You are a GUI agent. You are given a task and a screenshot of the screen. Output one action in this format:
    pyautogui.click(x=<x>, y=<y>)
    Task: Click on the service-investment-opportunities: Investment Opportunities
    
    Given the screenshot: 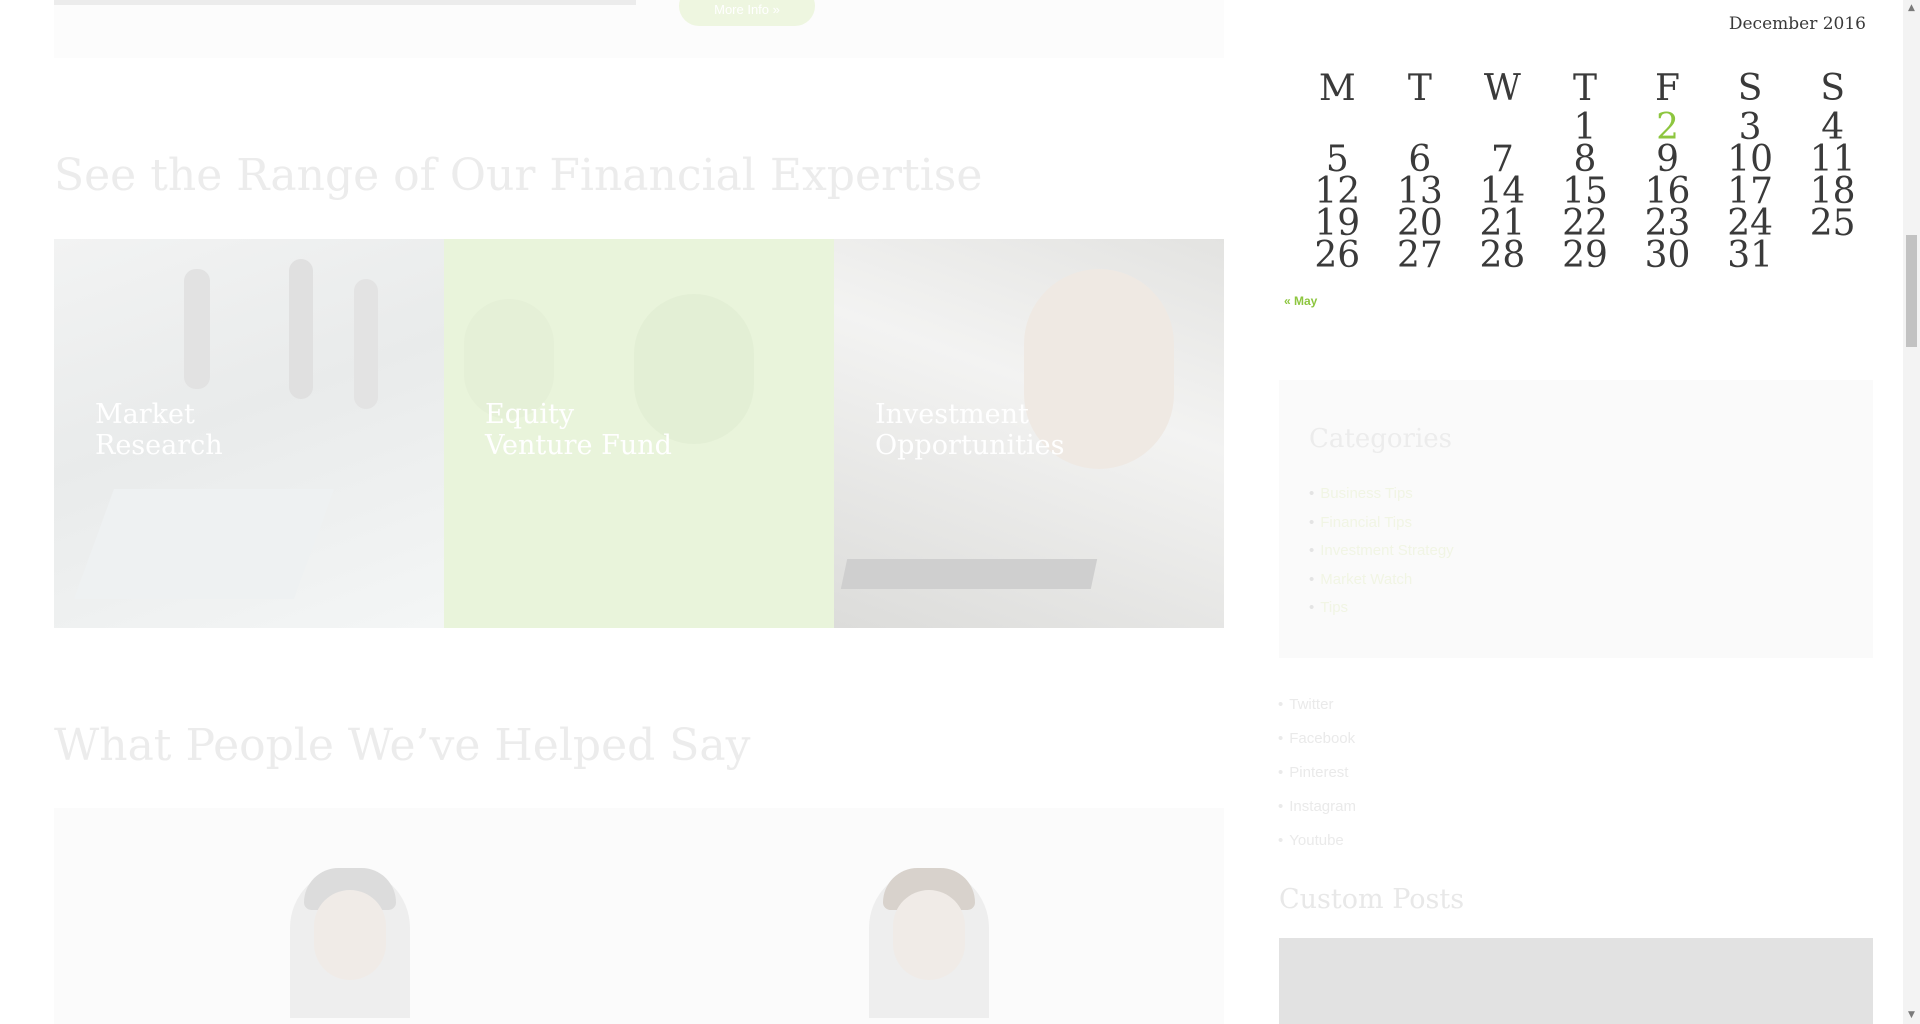 What is the action you would take?
    pyautogui.click(x=1029, y=433)
    